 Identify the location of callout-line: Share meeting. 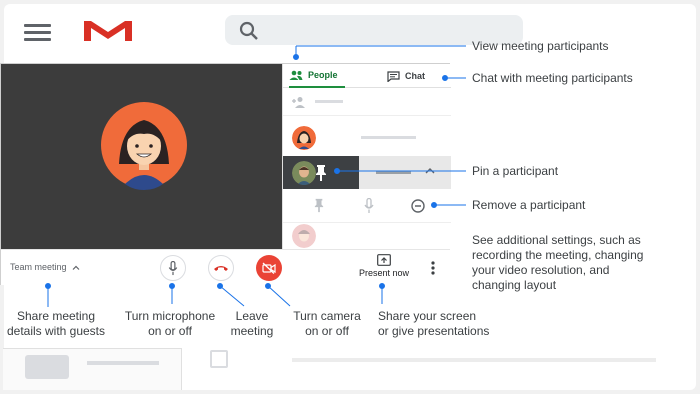
(56, 316).